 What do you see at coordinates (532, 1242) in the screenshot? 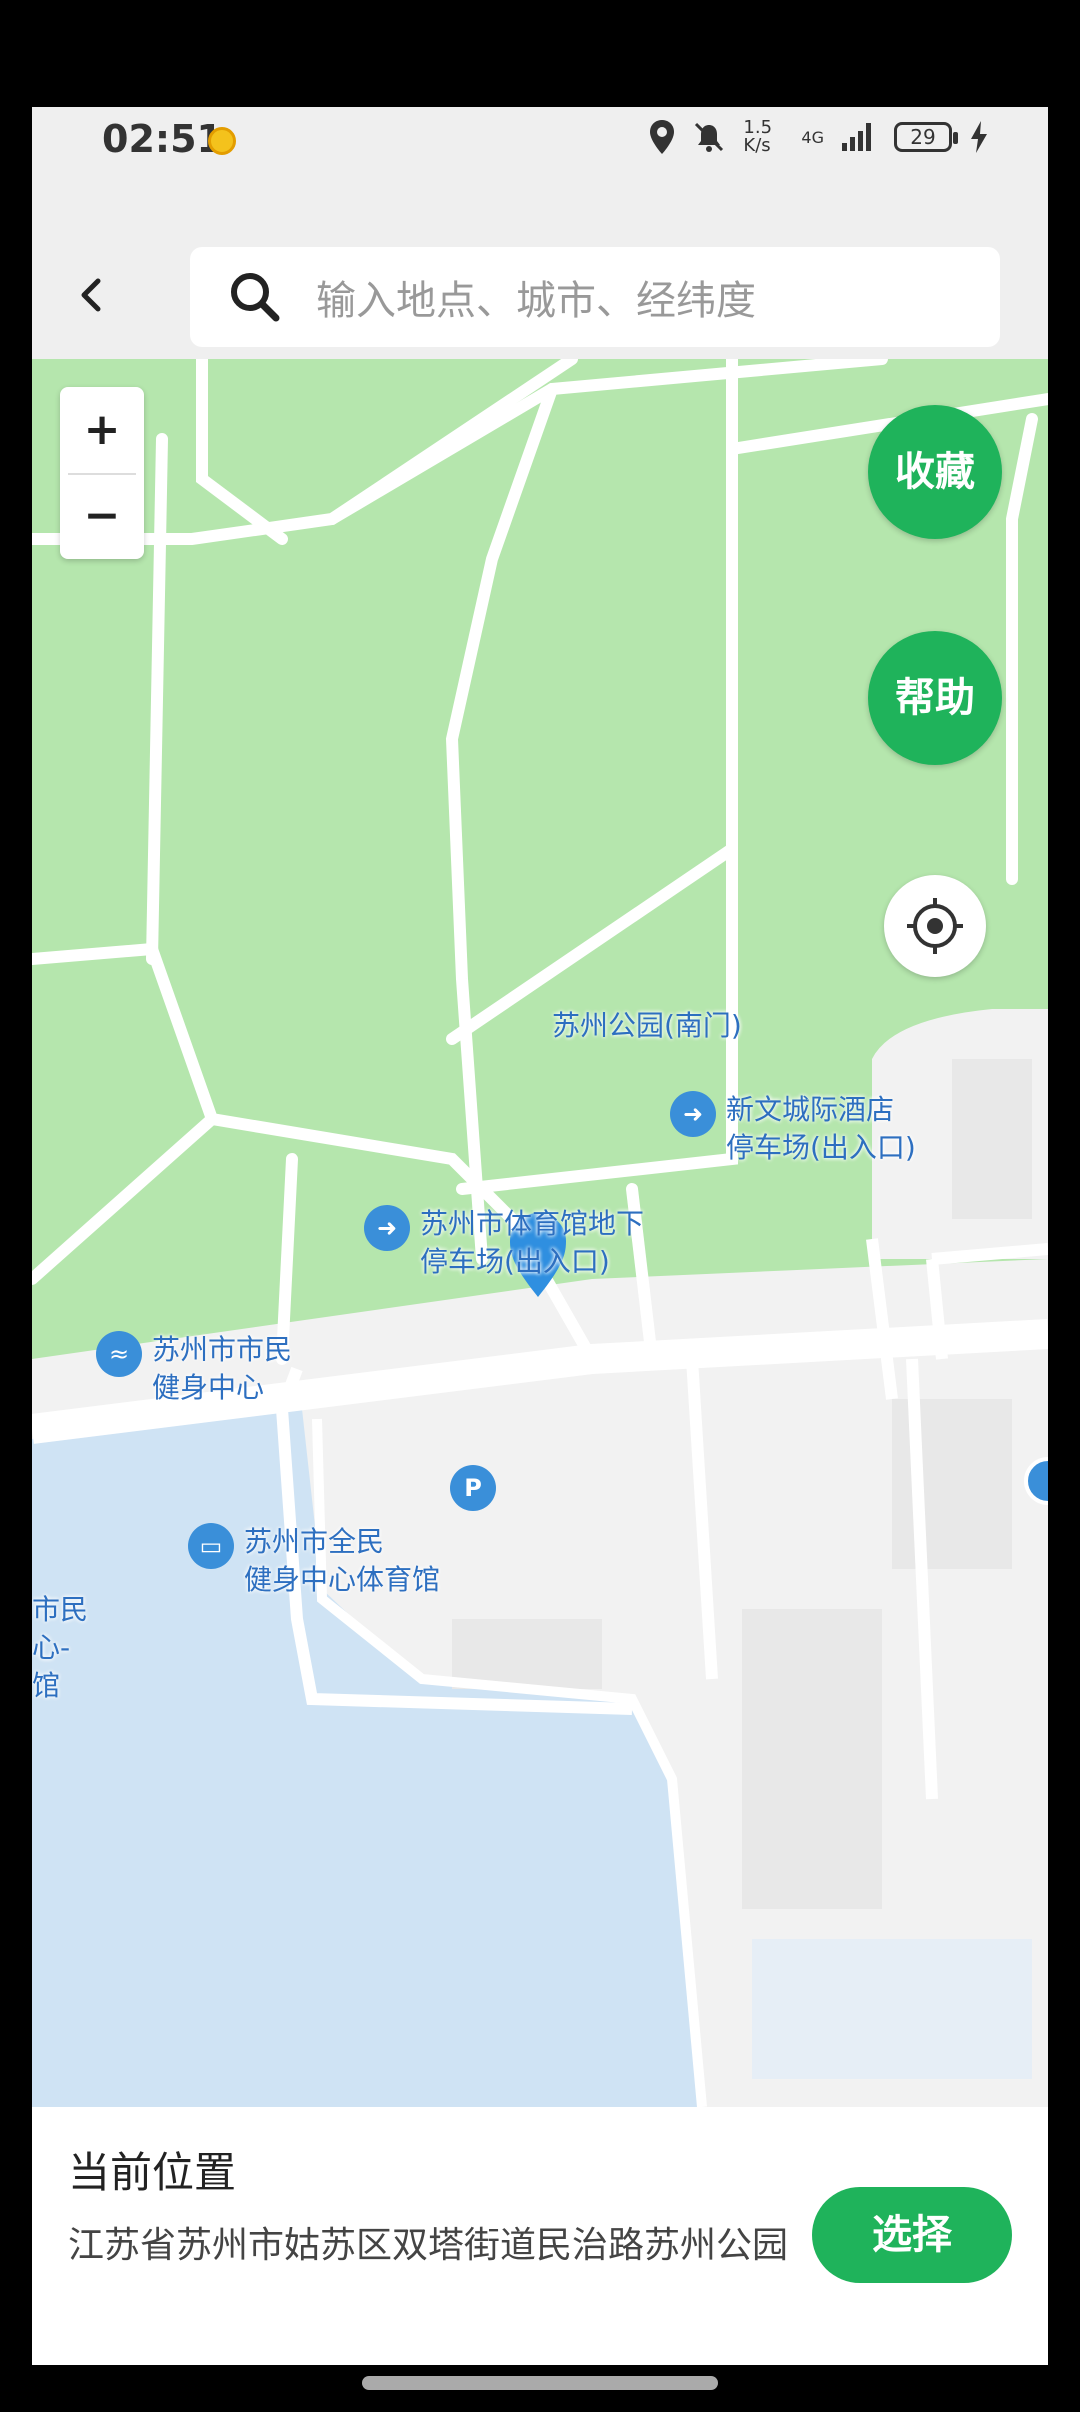
I see `poi-label: 苏州市体育馆地下 停车场(出入口)` at bounding box center [532, 1242].